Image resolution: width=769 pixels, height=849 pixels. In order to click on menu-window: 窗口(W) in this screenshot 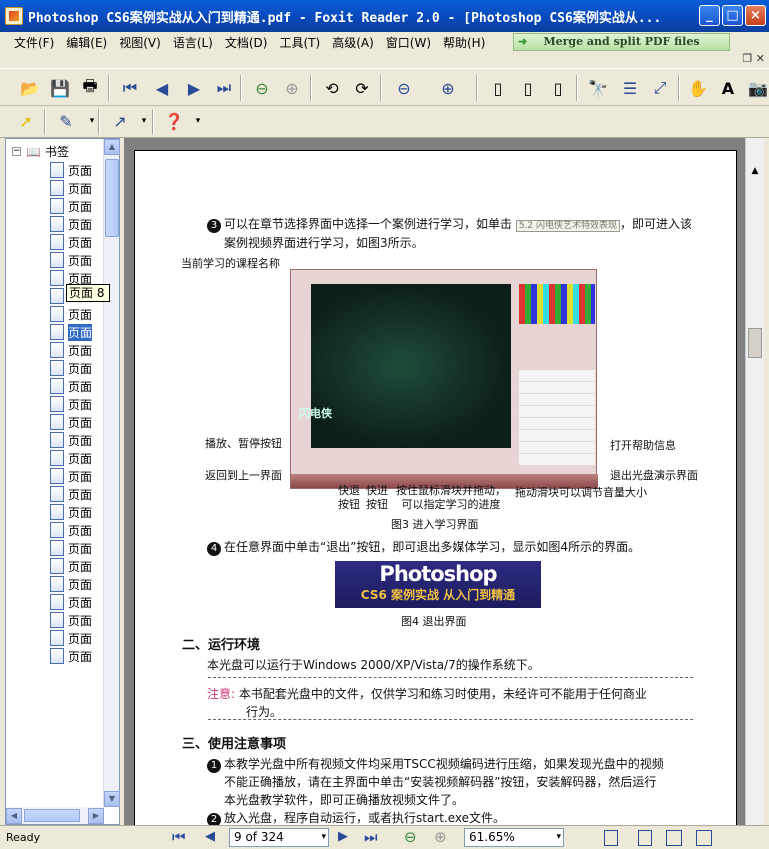, I will do `click(408, 42)`.